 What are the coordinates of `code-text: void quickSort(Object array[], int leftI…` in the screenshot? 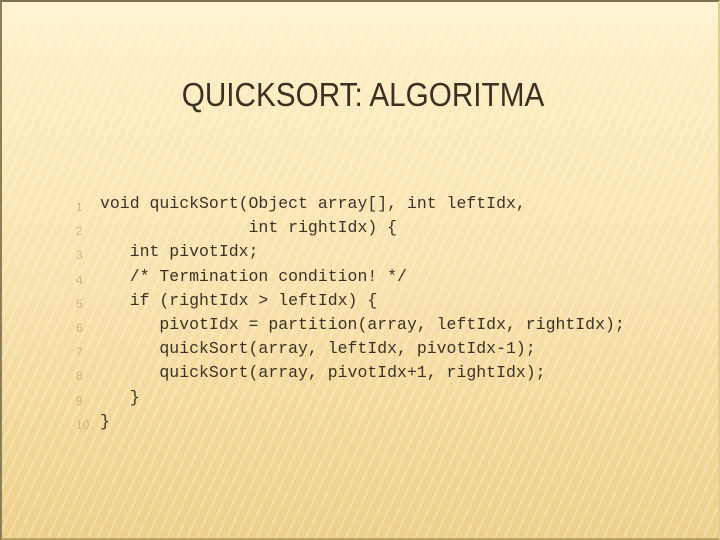 It's located at (313, 203).